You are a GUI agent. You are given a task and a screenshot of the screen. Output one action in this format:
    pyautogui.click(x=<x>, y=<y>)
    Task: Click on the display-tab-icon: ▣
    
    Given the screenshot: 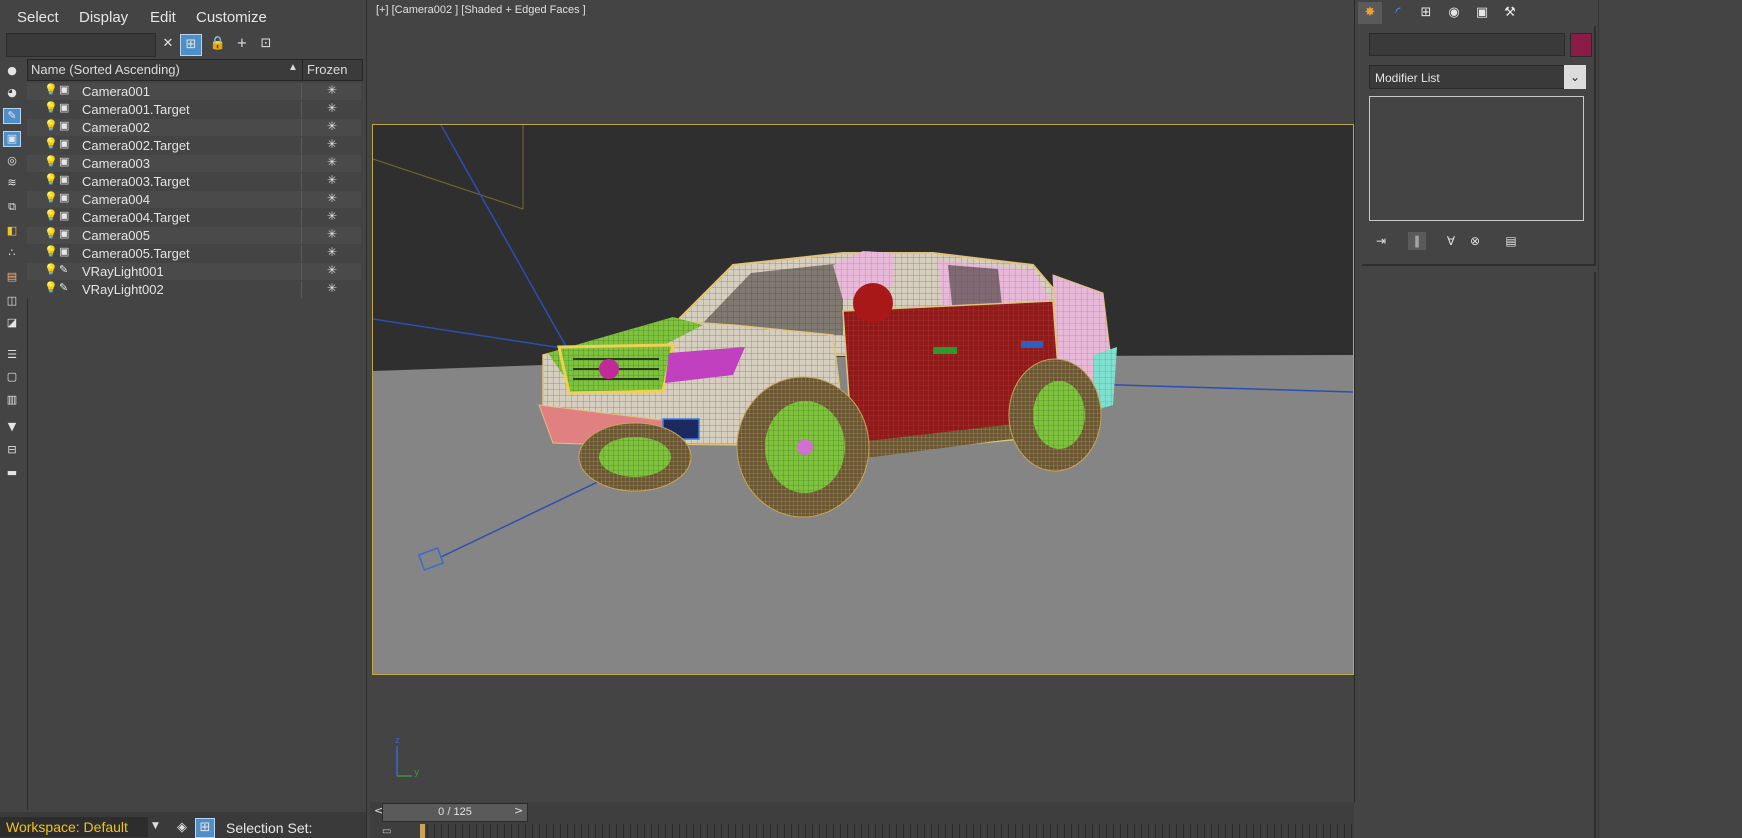 What is the action you would take?
    pyautogui.click(x=1482, y=13)
    